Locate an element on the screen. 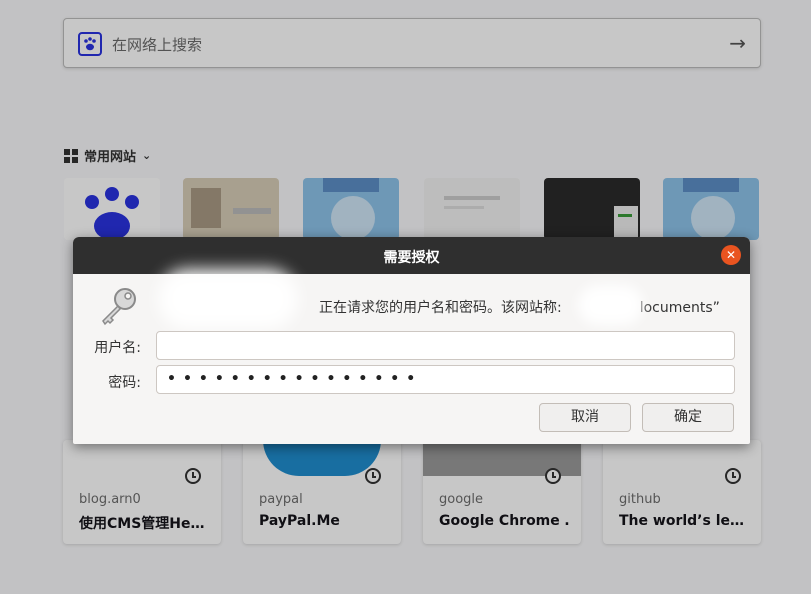 Image resolution: width=811 pixels, height=594 pixels. dialog-titlebar: 需要授权 ✕ is located at coordinates (411, 255).